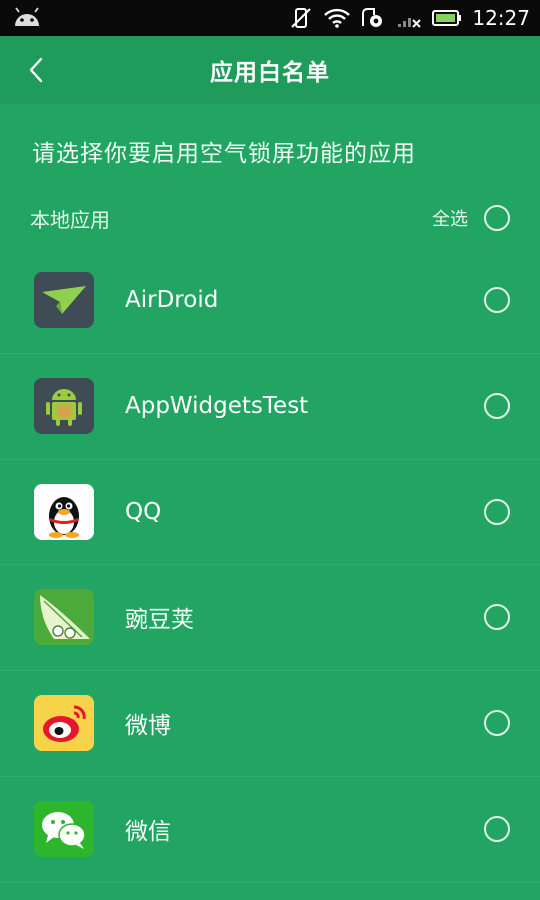 The height and width of the screenshot is (900, 540). I want to click on list-item: 微博, so click(270, 724).